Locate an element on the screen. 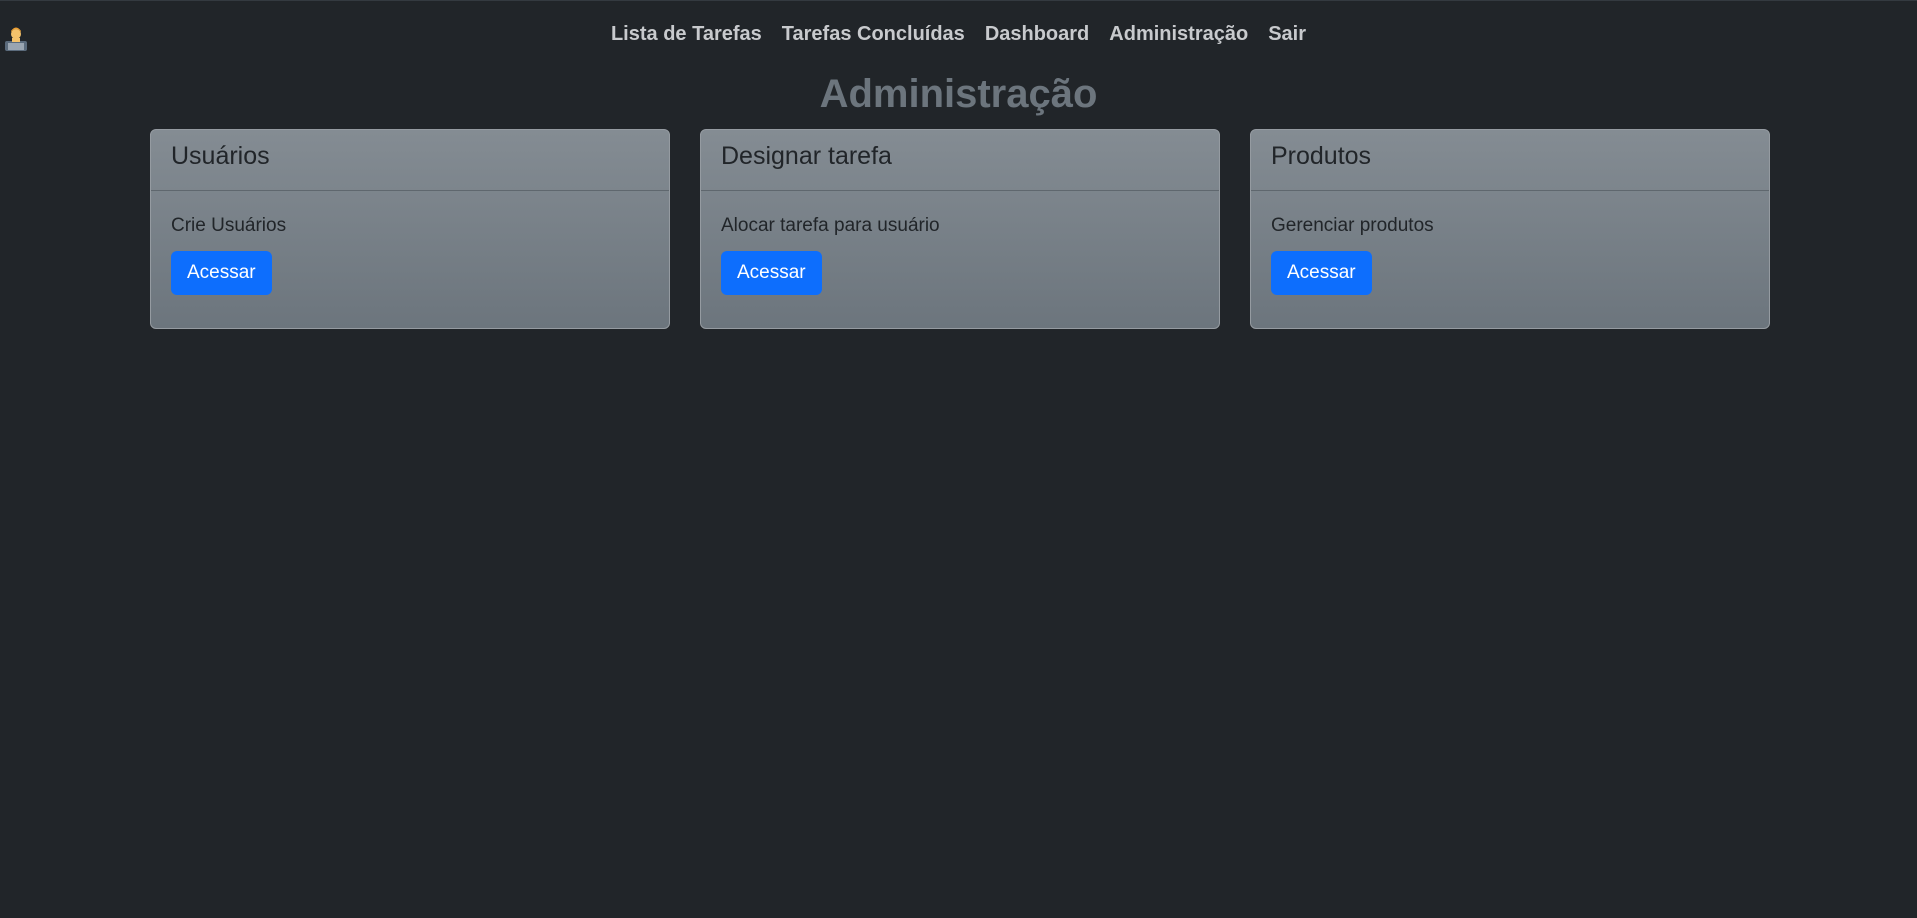 The height and width of the screenshot is (918, 1917). card-produtos: Produtos Gerenciar produtos Acessar is located at coordinates (1510, 229).